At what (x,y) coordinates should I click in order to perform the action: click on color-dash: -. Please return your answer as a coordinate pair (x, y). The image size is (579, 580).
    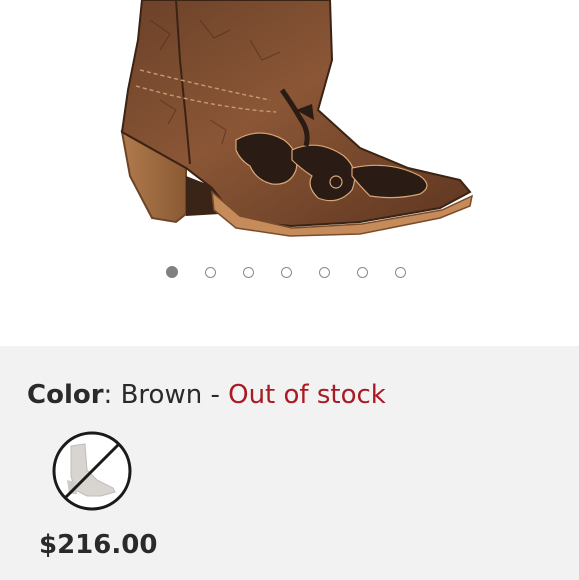
    Looking at the image, I should click on (215, 395).